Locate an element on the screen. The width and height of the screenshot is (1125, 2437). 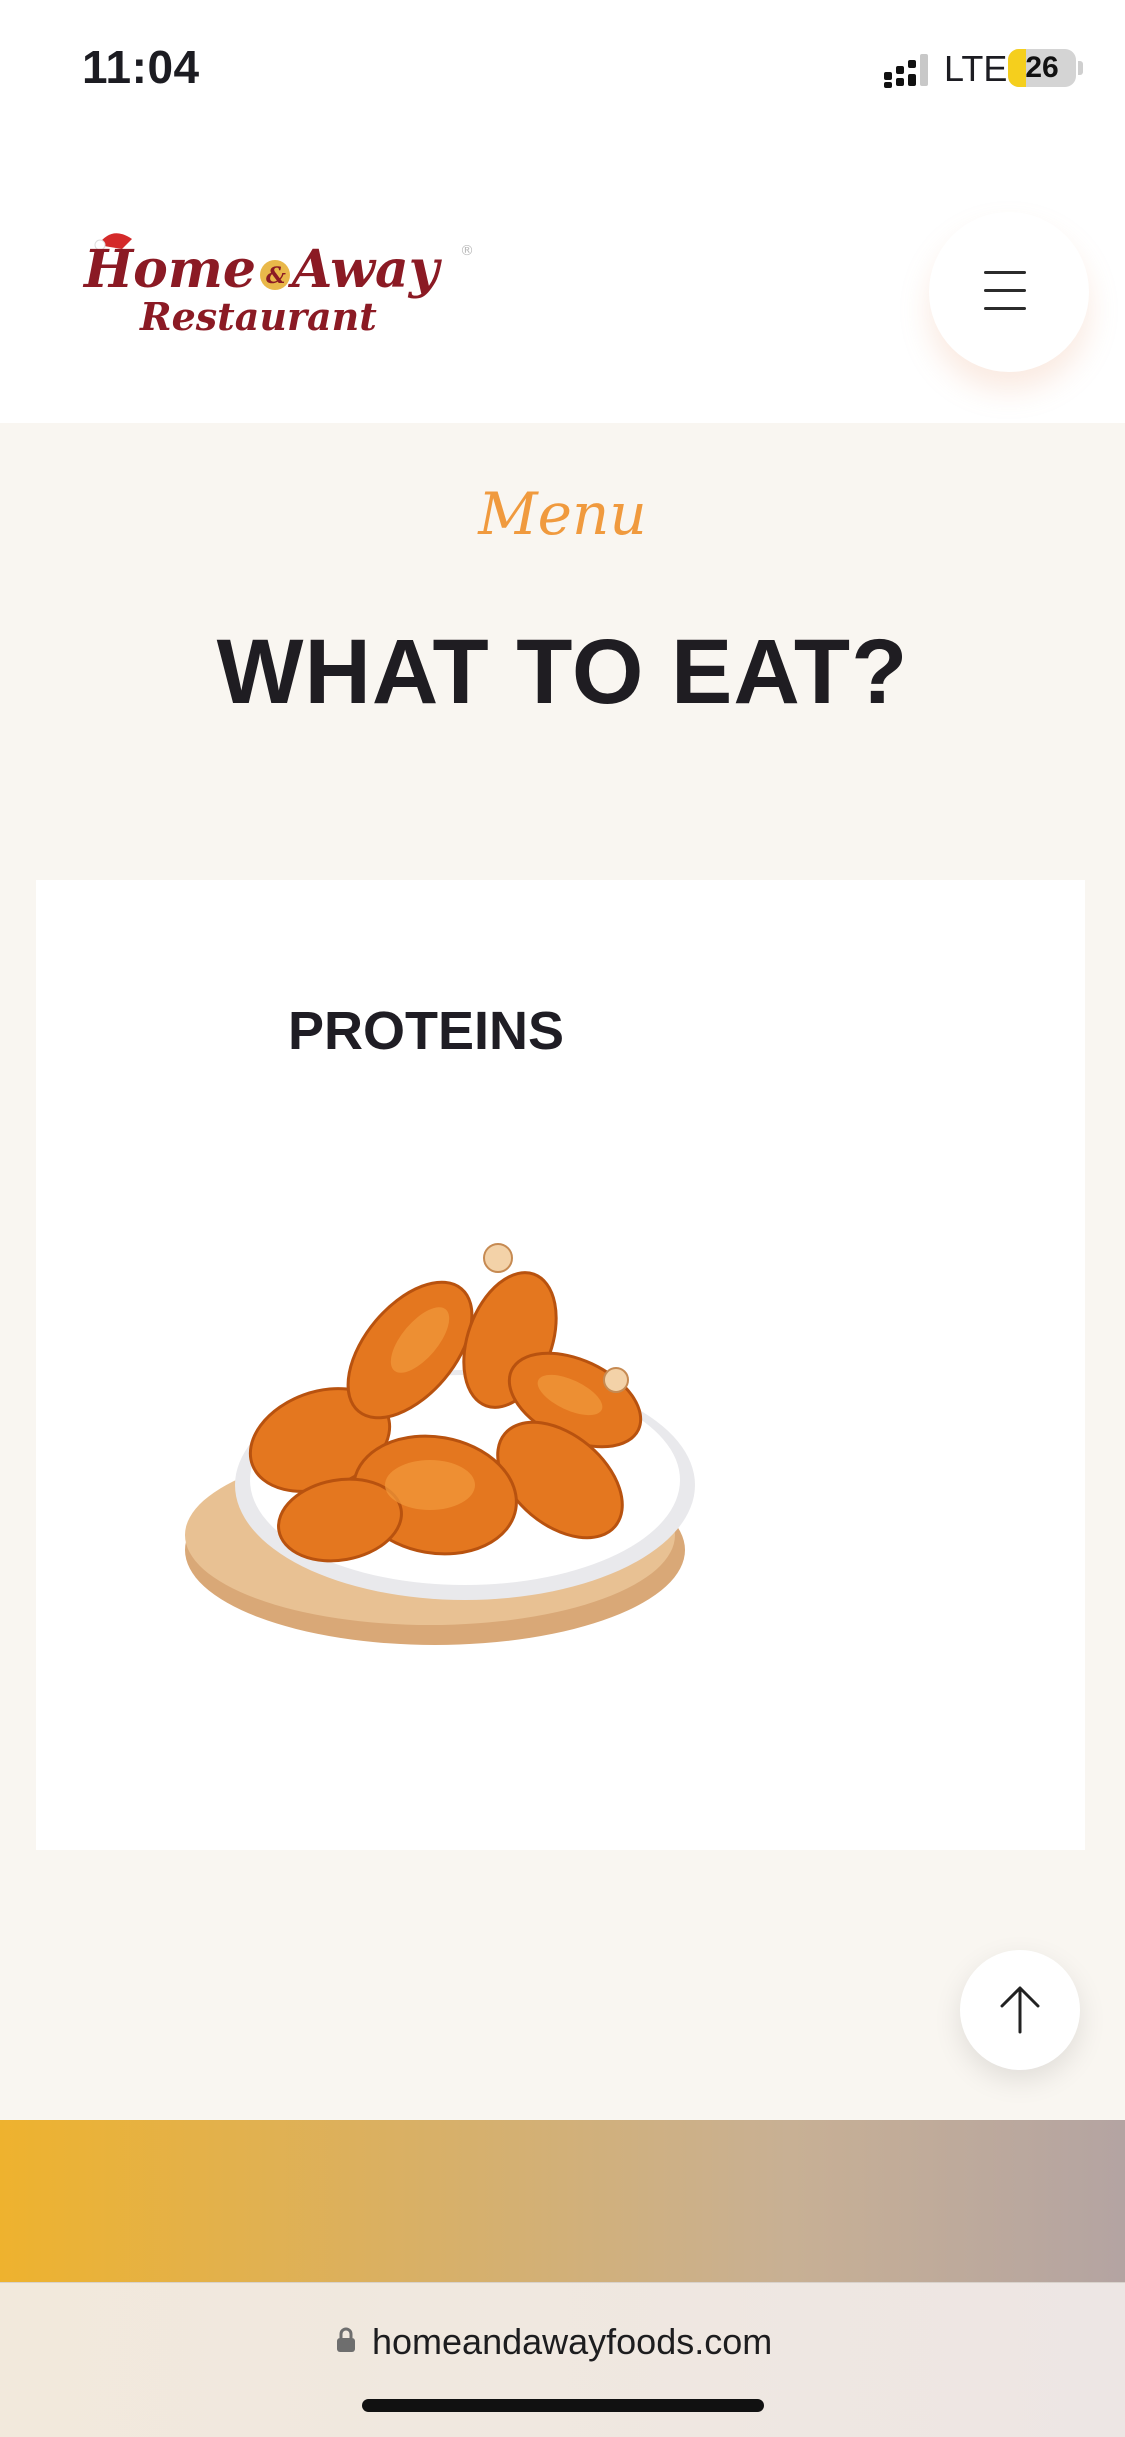
battery-icon: 26 is located at coordinates (1042, 68).